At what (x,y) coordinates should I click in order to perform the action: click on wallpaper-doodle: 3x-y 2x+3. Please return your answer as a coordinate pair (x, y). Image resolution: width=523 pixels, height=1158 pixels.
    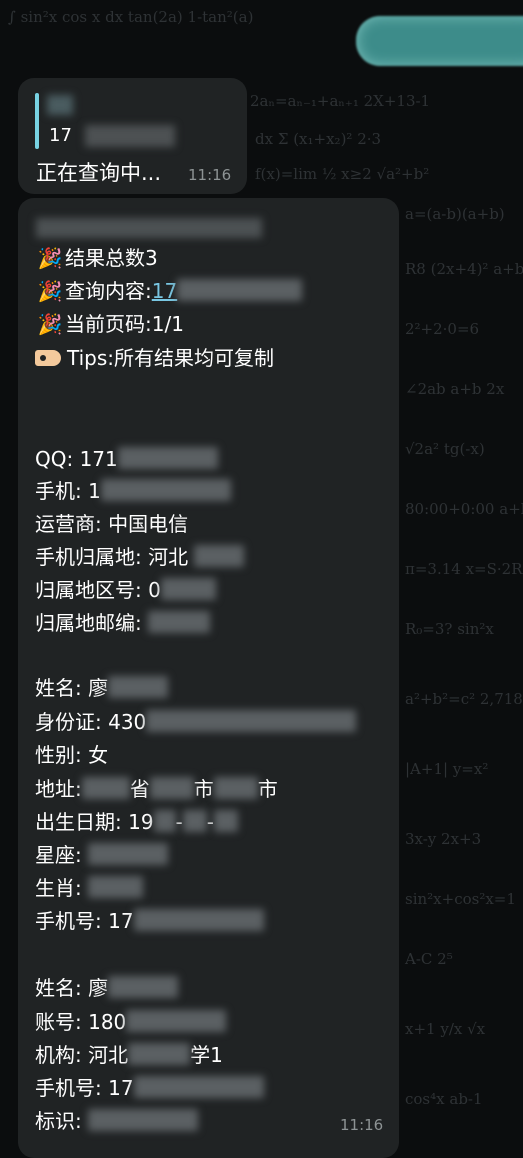
    Looking at the image, I should click on (443, 839).